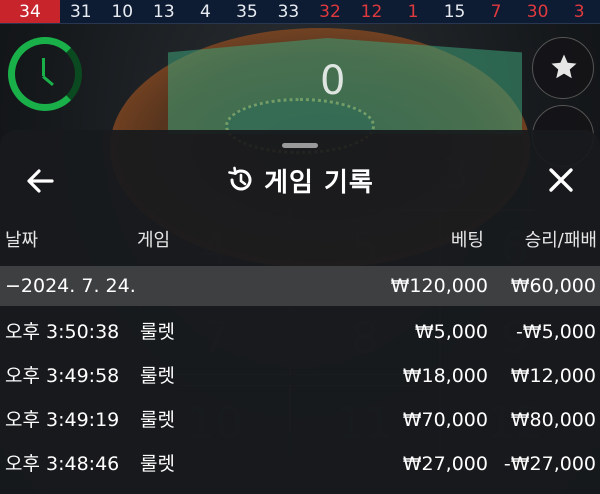 Image resolution: width=600 pixels, height=494 pixels. What do you see at coordinates (62, 464) in the screenshot?
I see `row-time: 오후 3:48:46` at bounding box center [62, 464].